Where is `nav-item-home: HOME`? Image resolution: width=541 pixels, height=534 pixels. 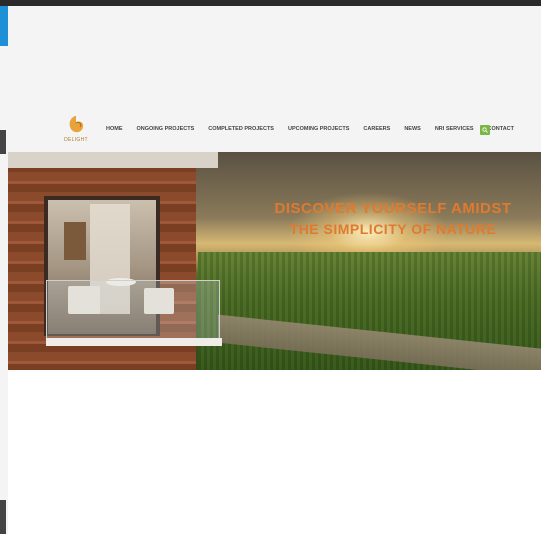
nav-item-home: HOME is located at coordinates (114, 129).